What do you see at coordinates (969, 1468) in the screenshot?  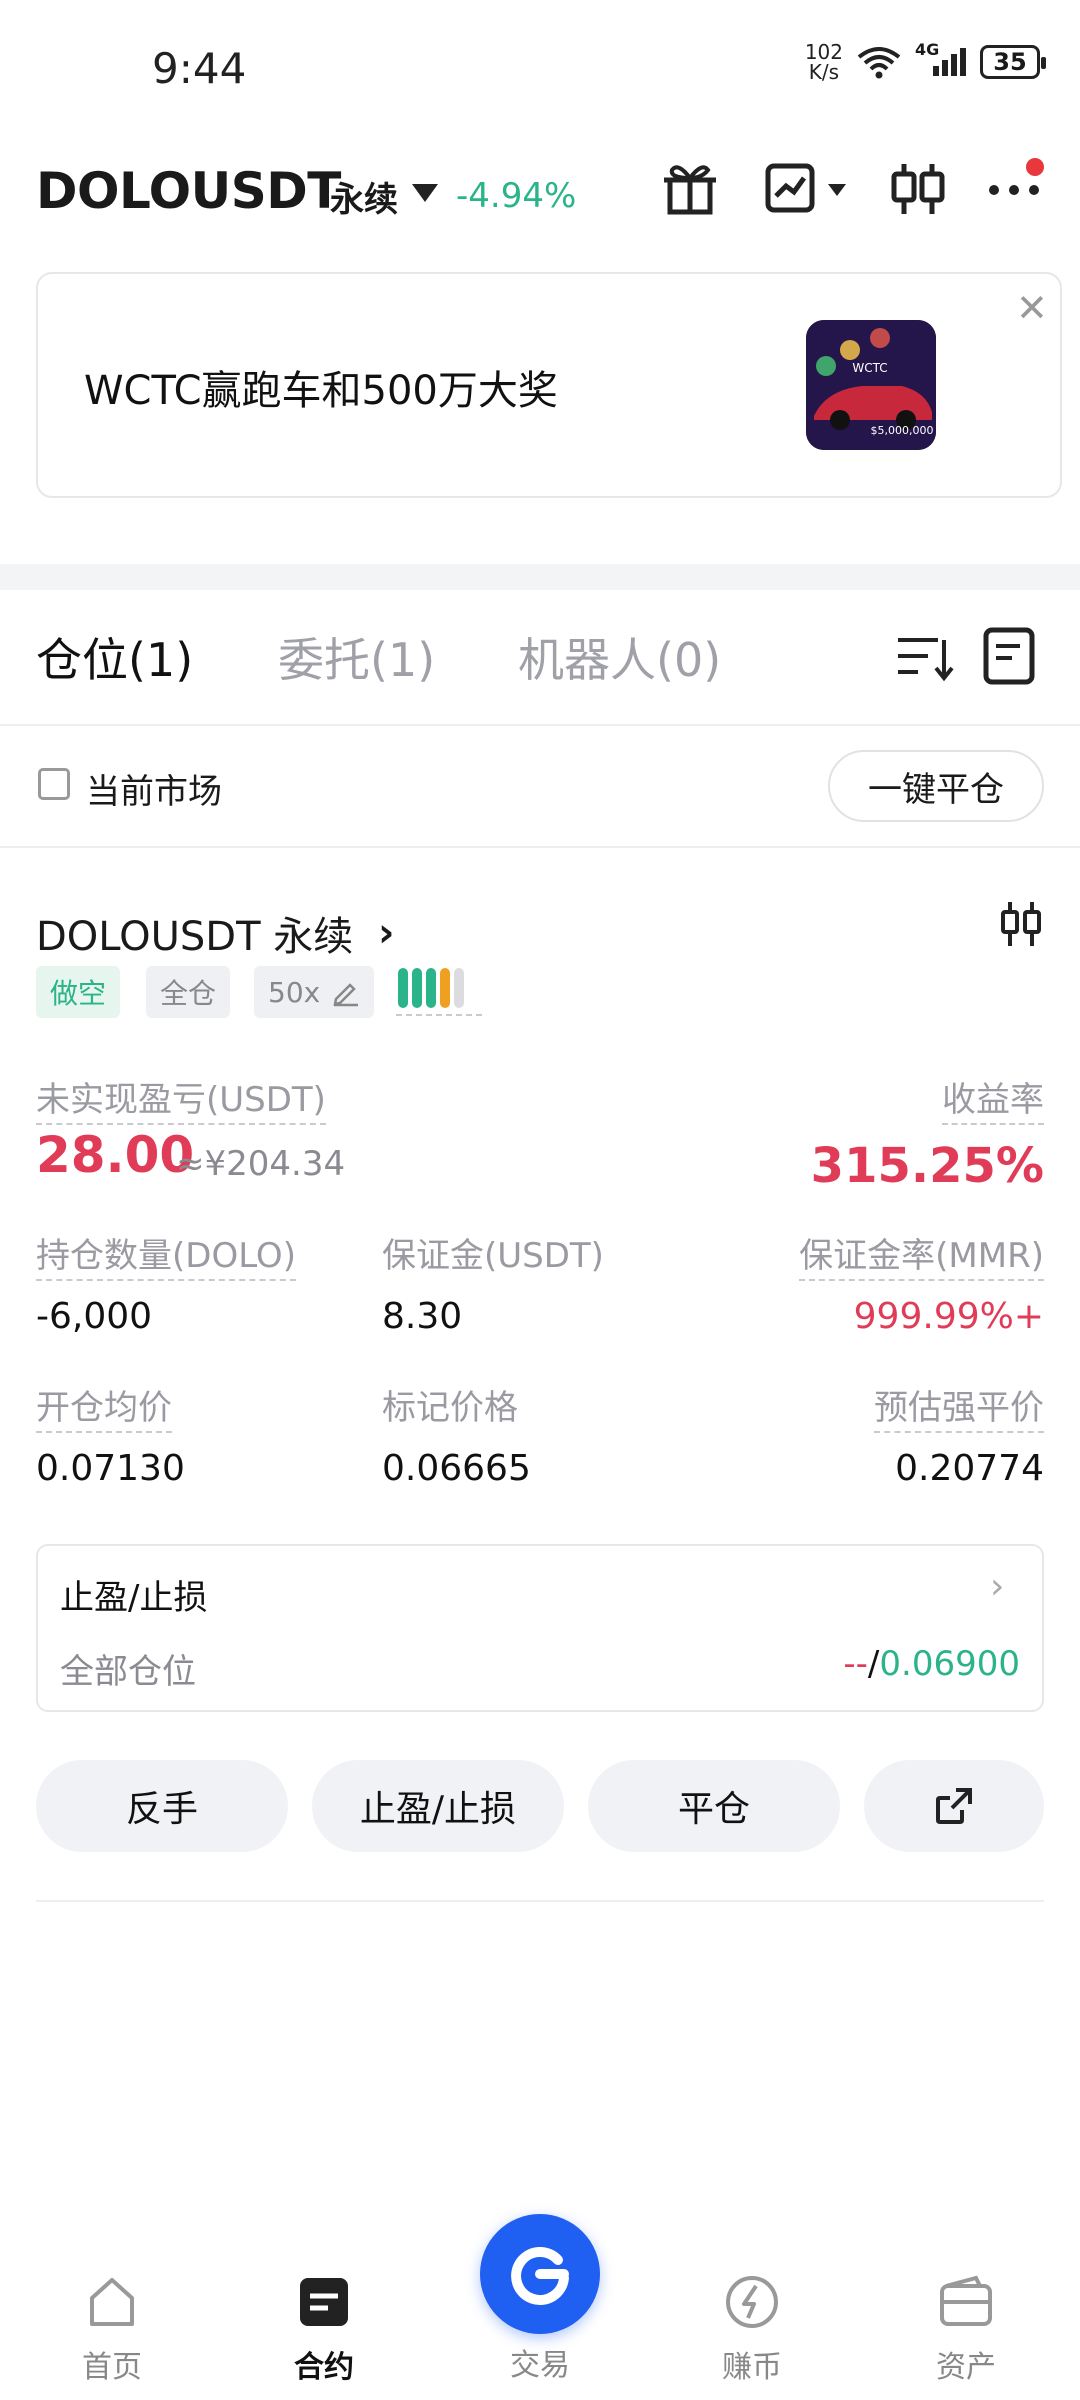 I see `liq-price-value: 0.20774` at bounding box center [969, 1468].